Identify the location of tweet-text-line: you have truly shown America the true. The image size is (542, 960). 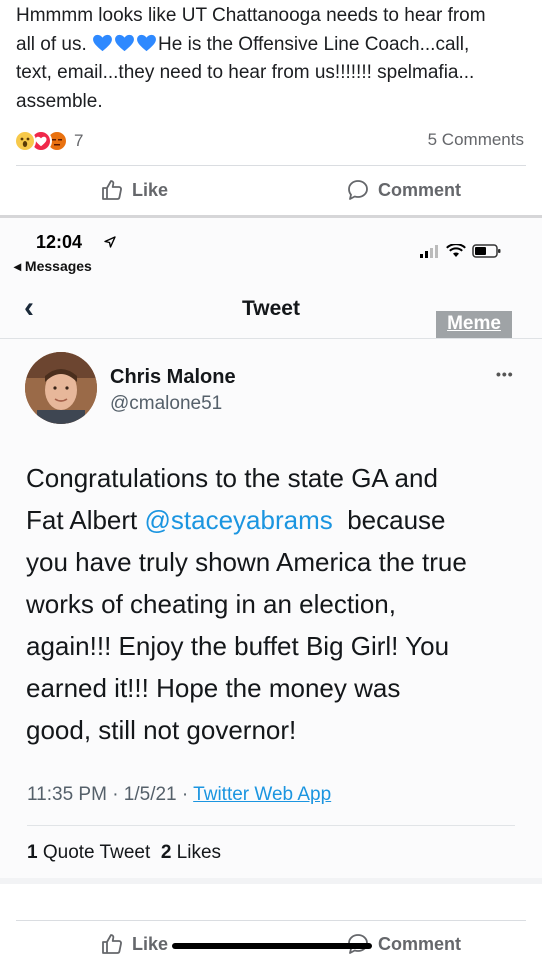
(246, 562).